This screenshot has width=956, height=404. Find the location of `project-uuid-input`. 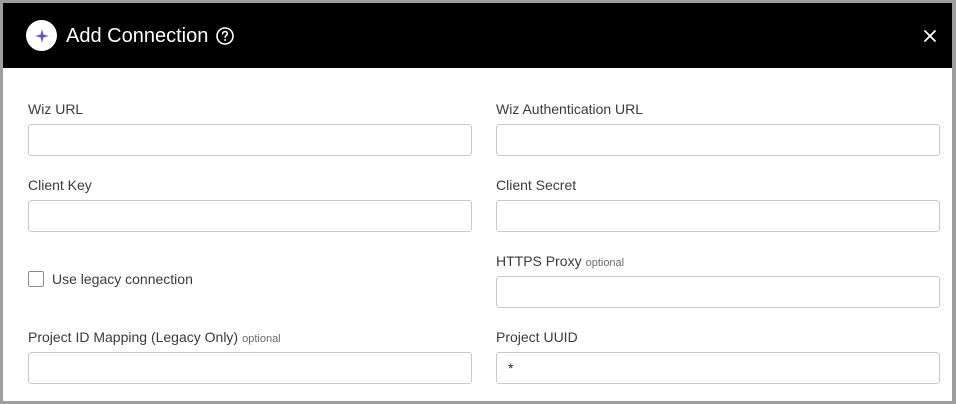

project-uuid-input is located at coordinates (718, 368).